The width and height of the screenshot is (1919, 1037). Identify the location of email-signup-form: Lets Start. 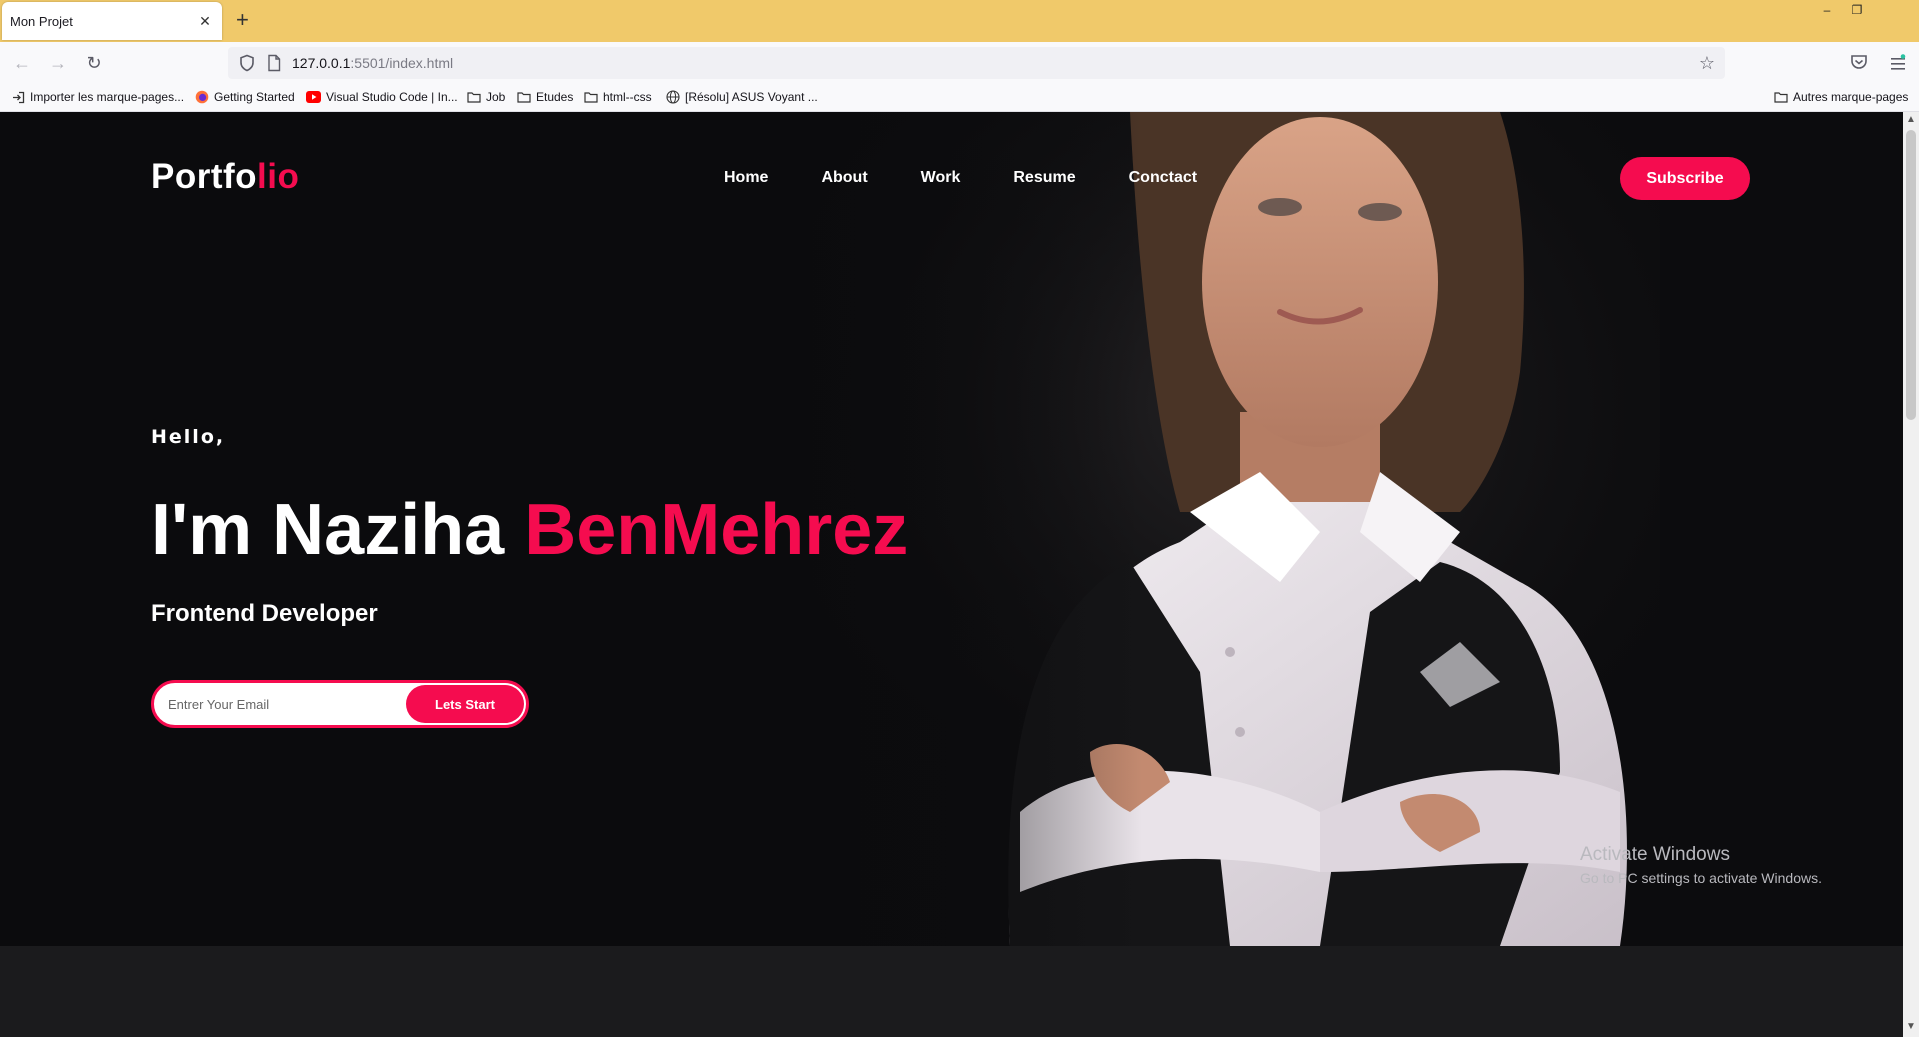
(340, 704).